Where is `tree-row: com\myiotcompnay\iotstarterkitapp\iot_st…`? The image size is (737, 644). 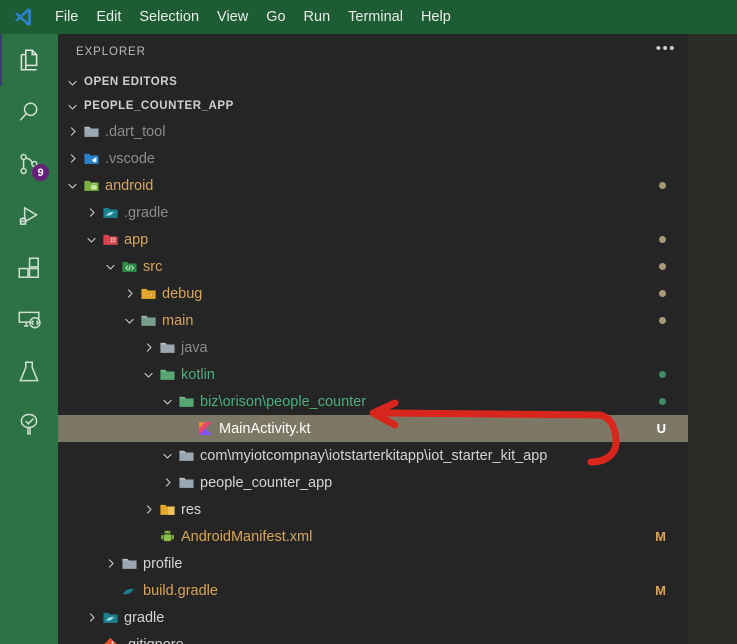 tree-row: com\myiotcompnay\iotstarterkitapp\iot_st… is located at coordinates (373, 455).